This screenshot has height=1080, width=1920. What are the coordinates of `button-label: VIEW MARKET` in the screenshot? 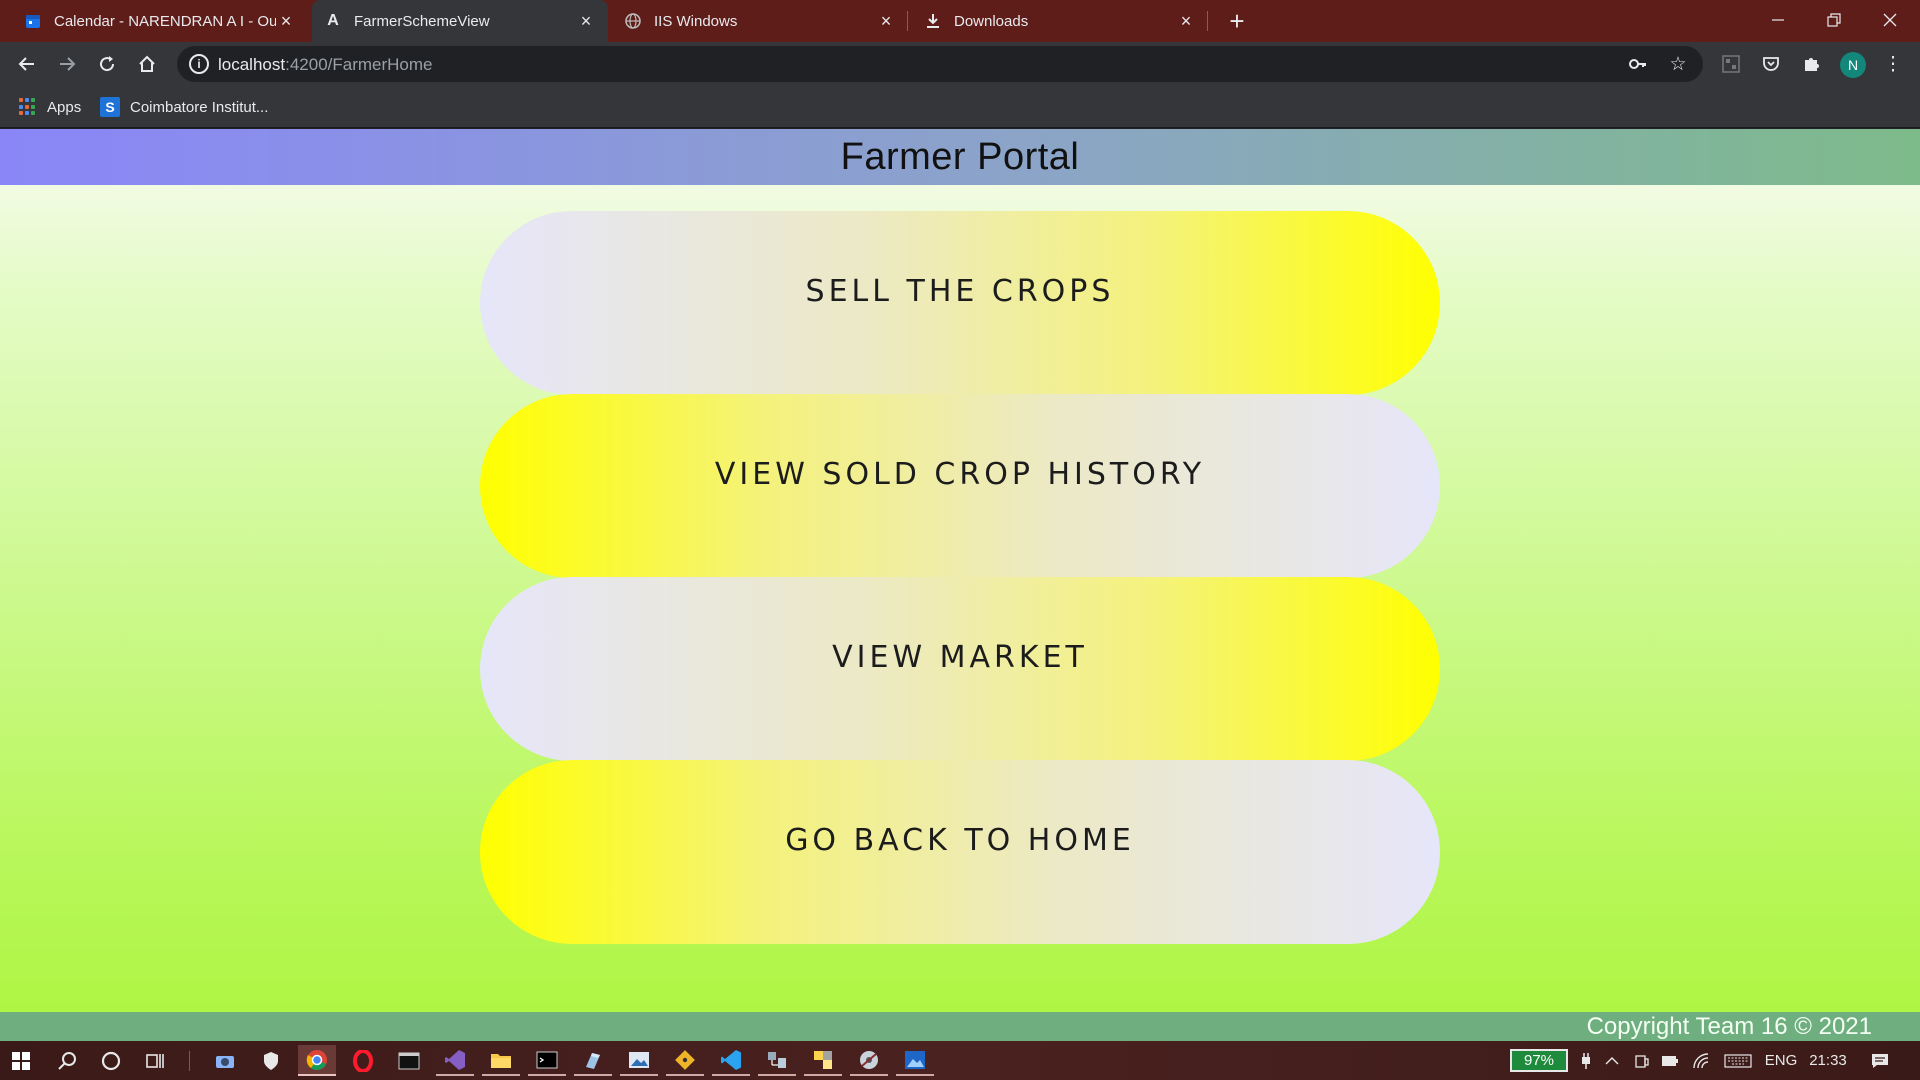 It's located at (960, 657).